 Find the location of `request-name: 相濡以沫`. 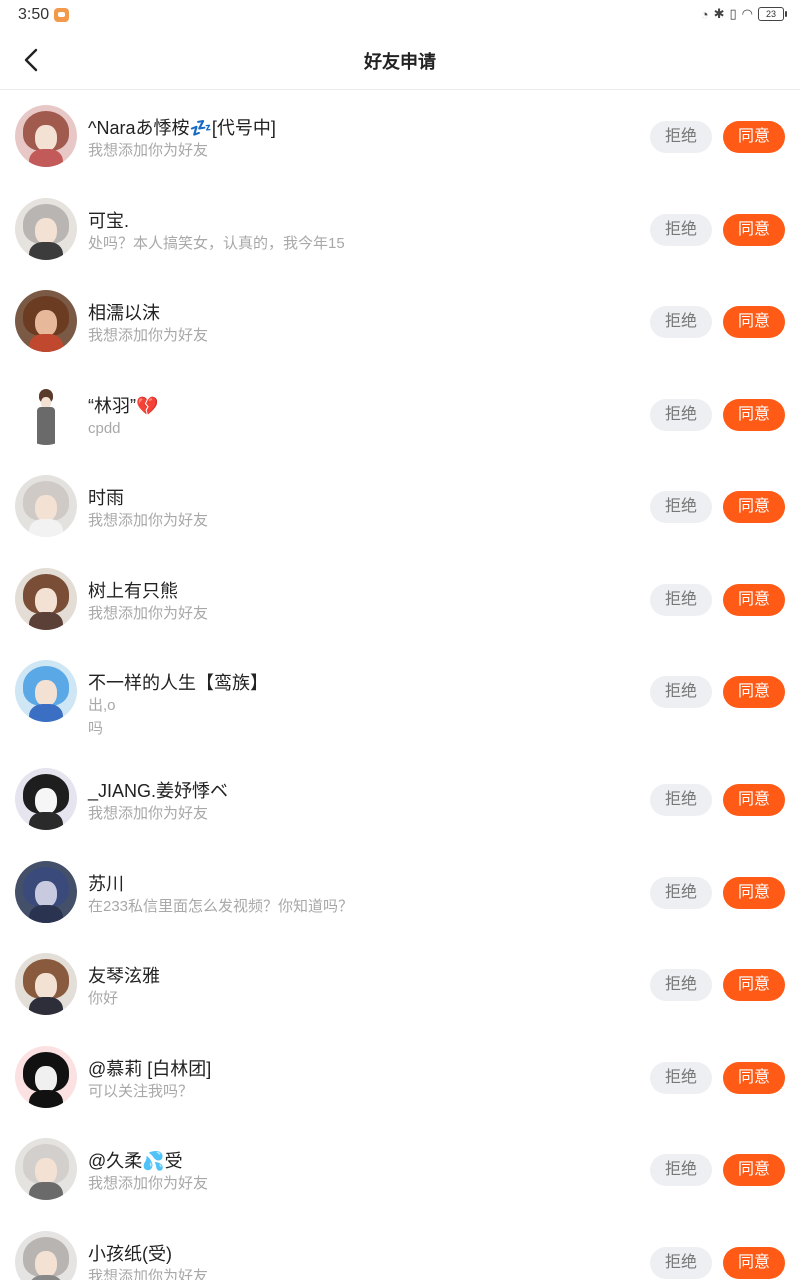

request-name: 相濡以沫 is located at coordinates (124, 313).